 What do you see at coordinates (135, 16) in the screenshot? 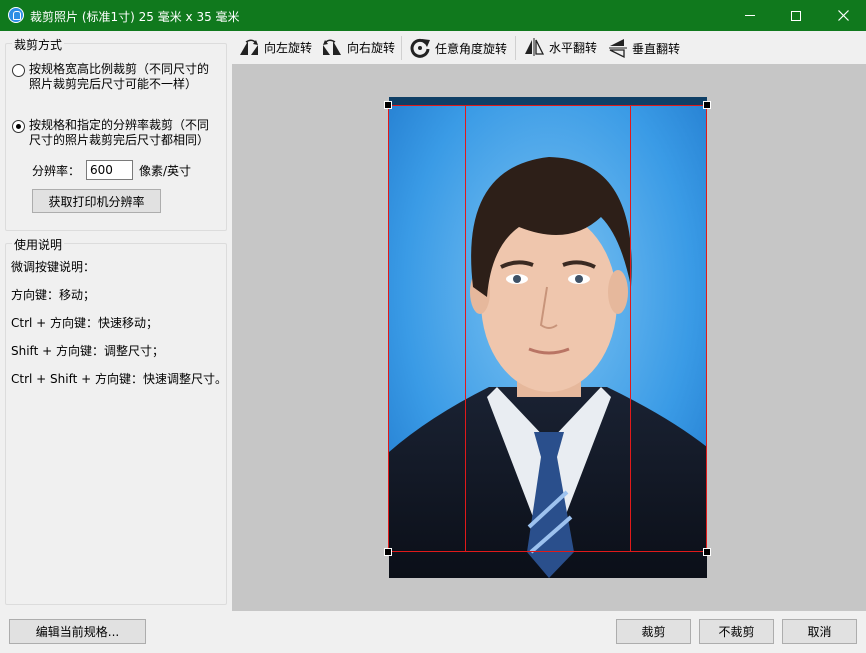
I see `window-title: 裁剪照片 (标准1寸) 25 毫米 x 35 毫米` at bounding box center [135, 16].